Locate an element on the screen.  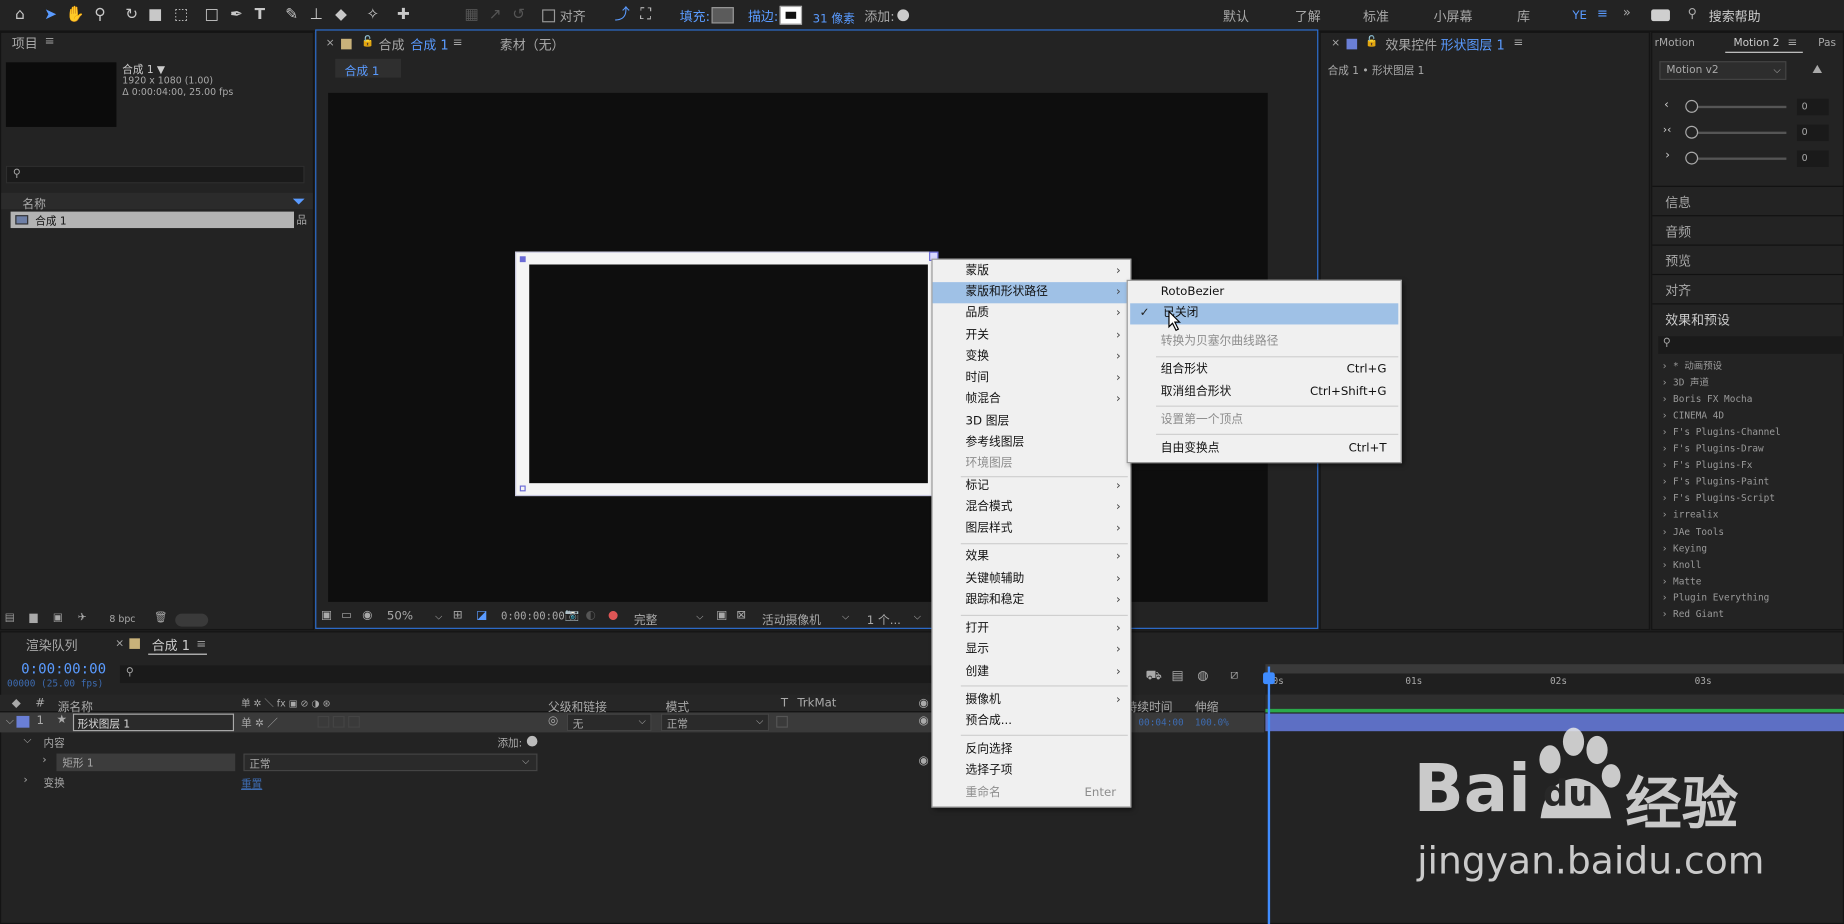
fx-switch is located at coordinates (323, 721).